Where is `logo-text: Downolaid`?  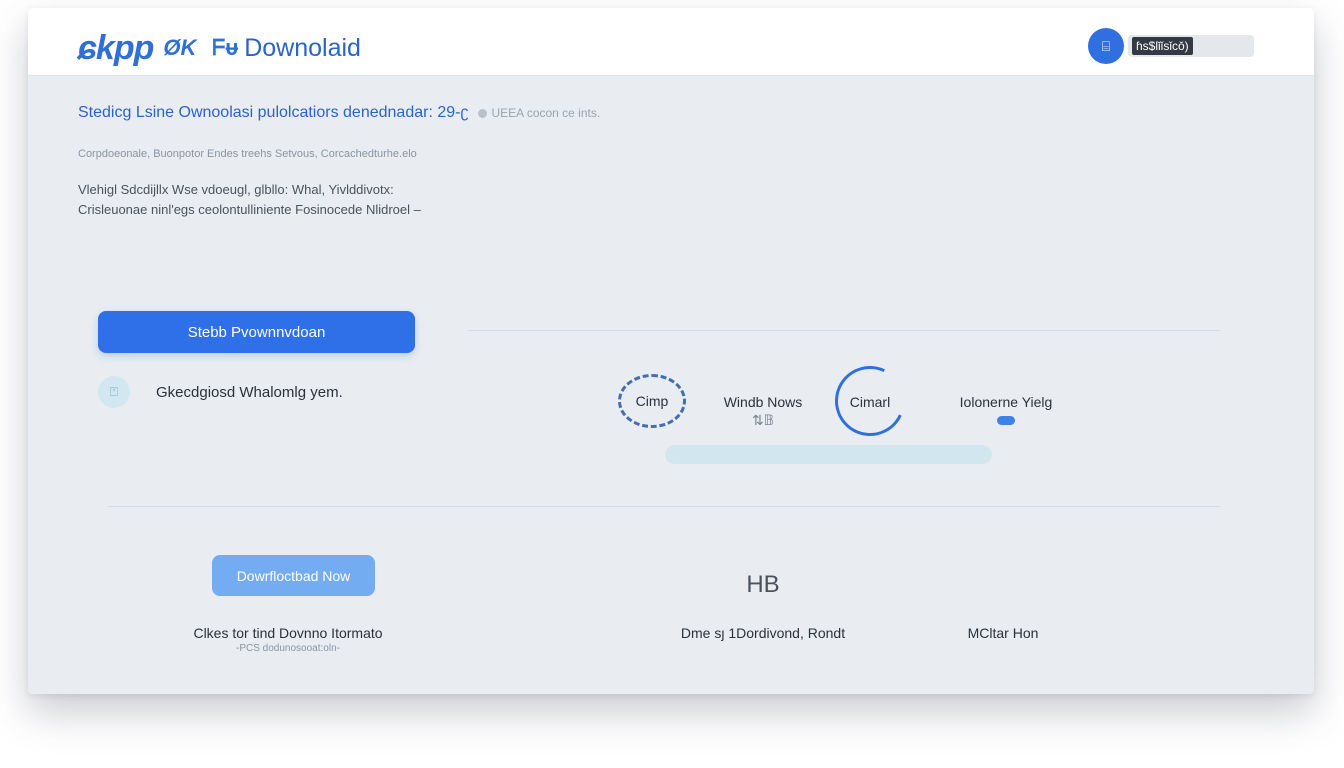 logo-text: Downolaid is located at coordinates (302, 47).